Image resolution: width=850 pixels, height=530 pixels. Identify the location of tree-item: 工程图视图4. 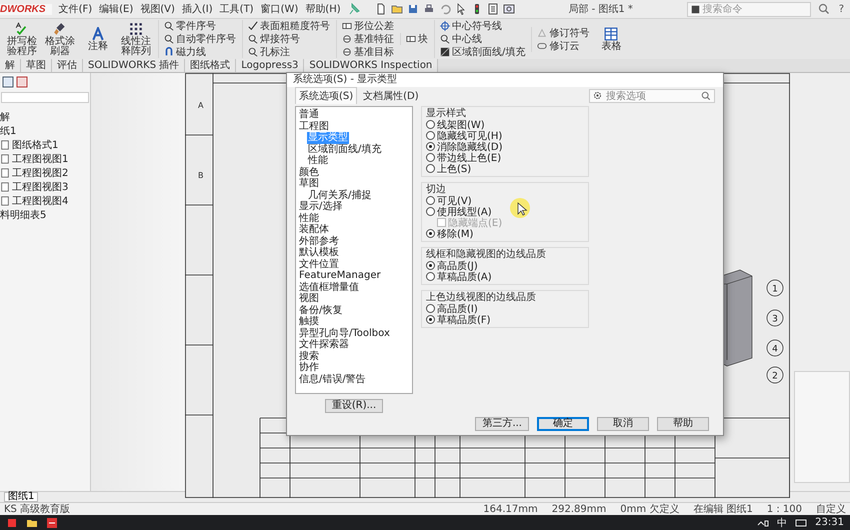
(45, 201).